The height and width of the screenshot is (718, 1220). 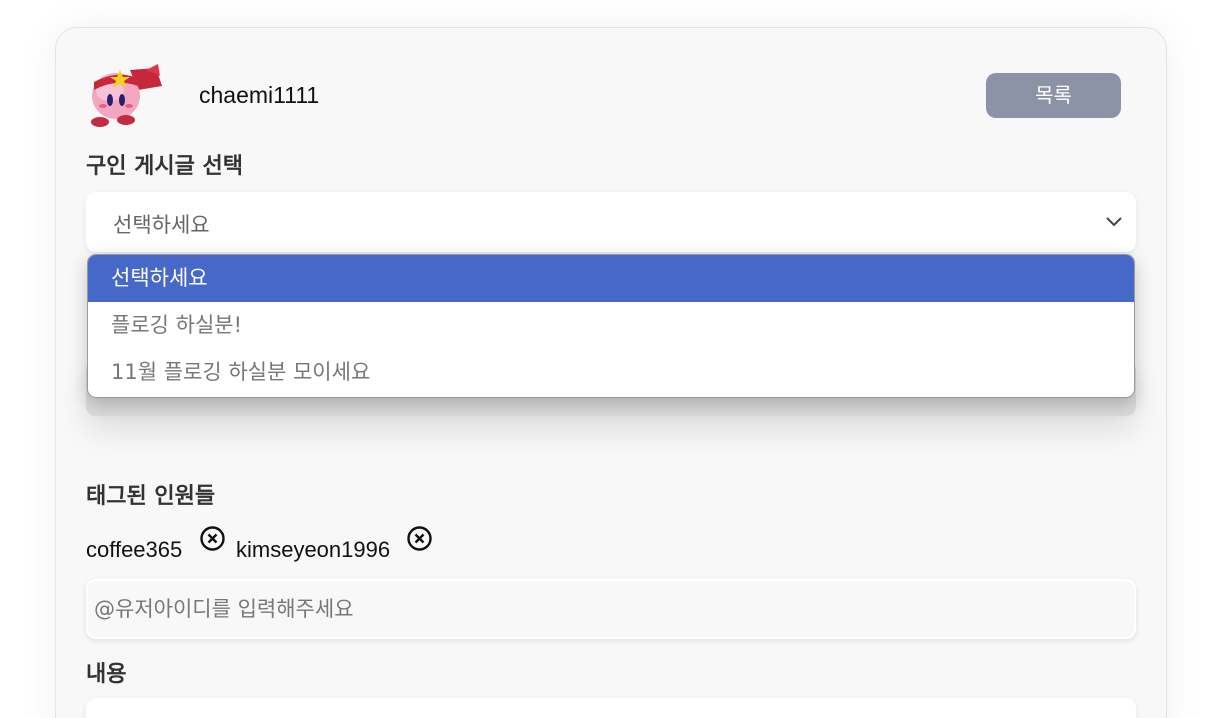 What do you see at coordinates (611, 372) in the screenshot?
I see `dropdown-option: 11월 플로깅 하실분 모이세요` at bounding box center [611, 372].